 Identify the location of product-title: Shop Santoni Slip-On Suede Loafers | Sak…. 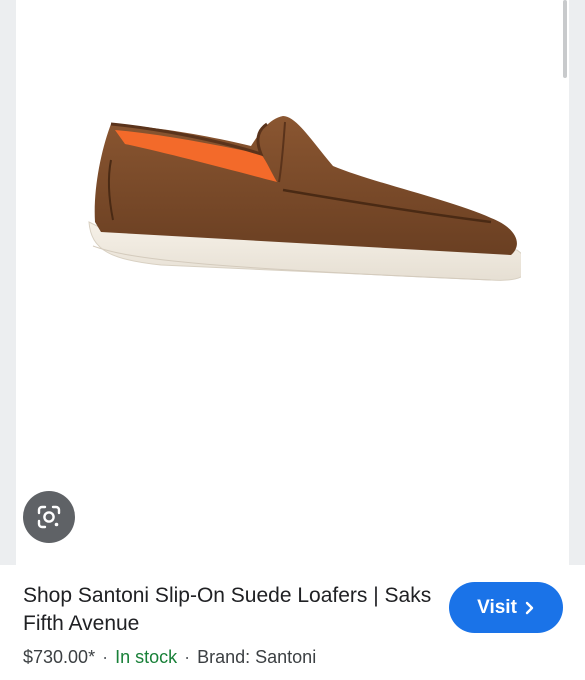
(228, 610).